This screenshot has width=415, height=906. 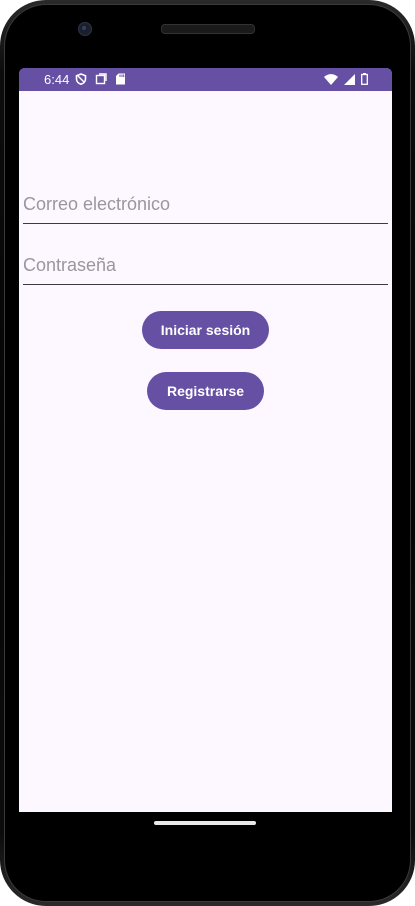 What do you see at coordinates (331, 79) in the screenshot?
I see `wifi-icon` at bounding box center [331, 79].